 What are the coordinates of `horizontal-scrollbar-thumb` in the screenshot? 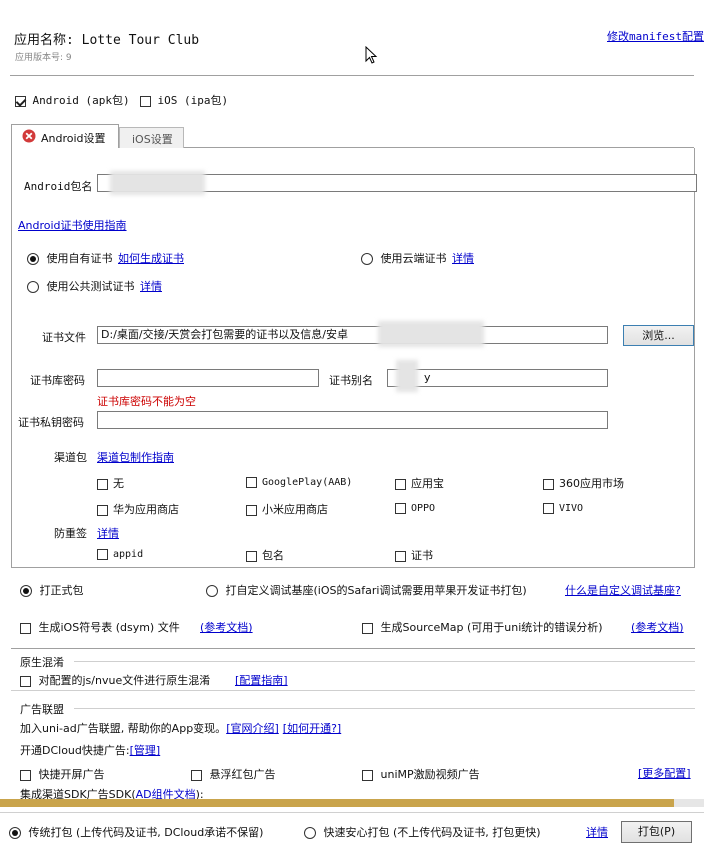 It's located at (337, 803).